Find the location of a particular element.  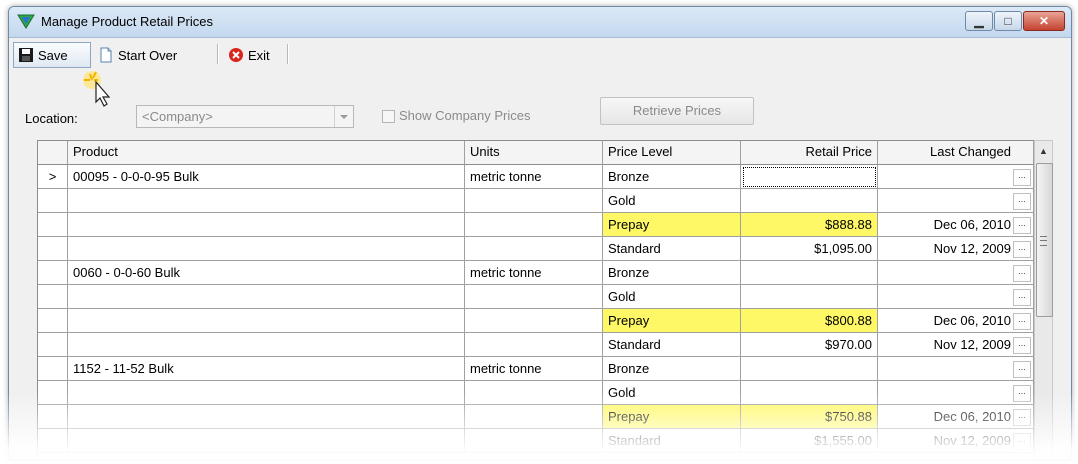

cell-units: metric tonne is located at coordinates (534, 369).